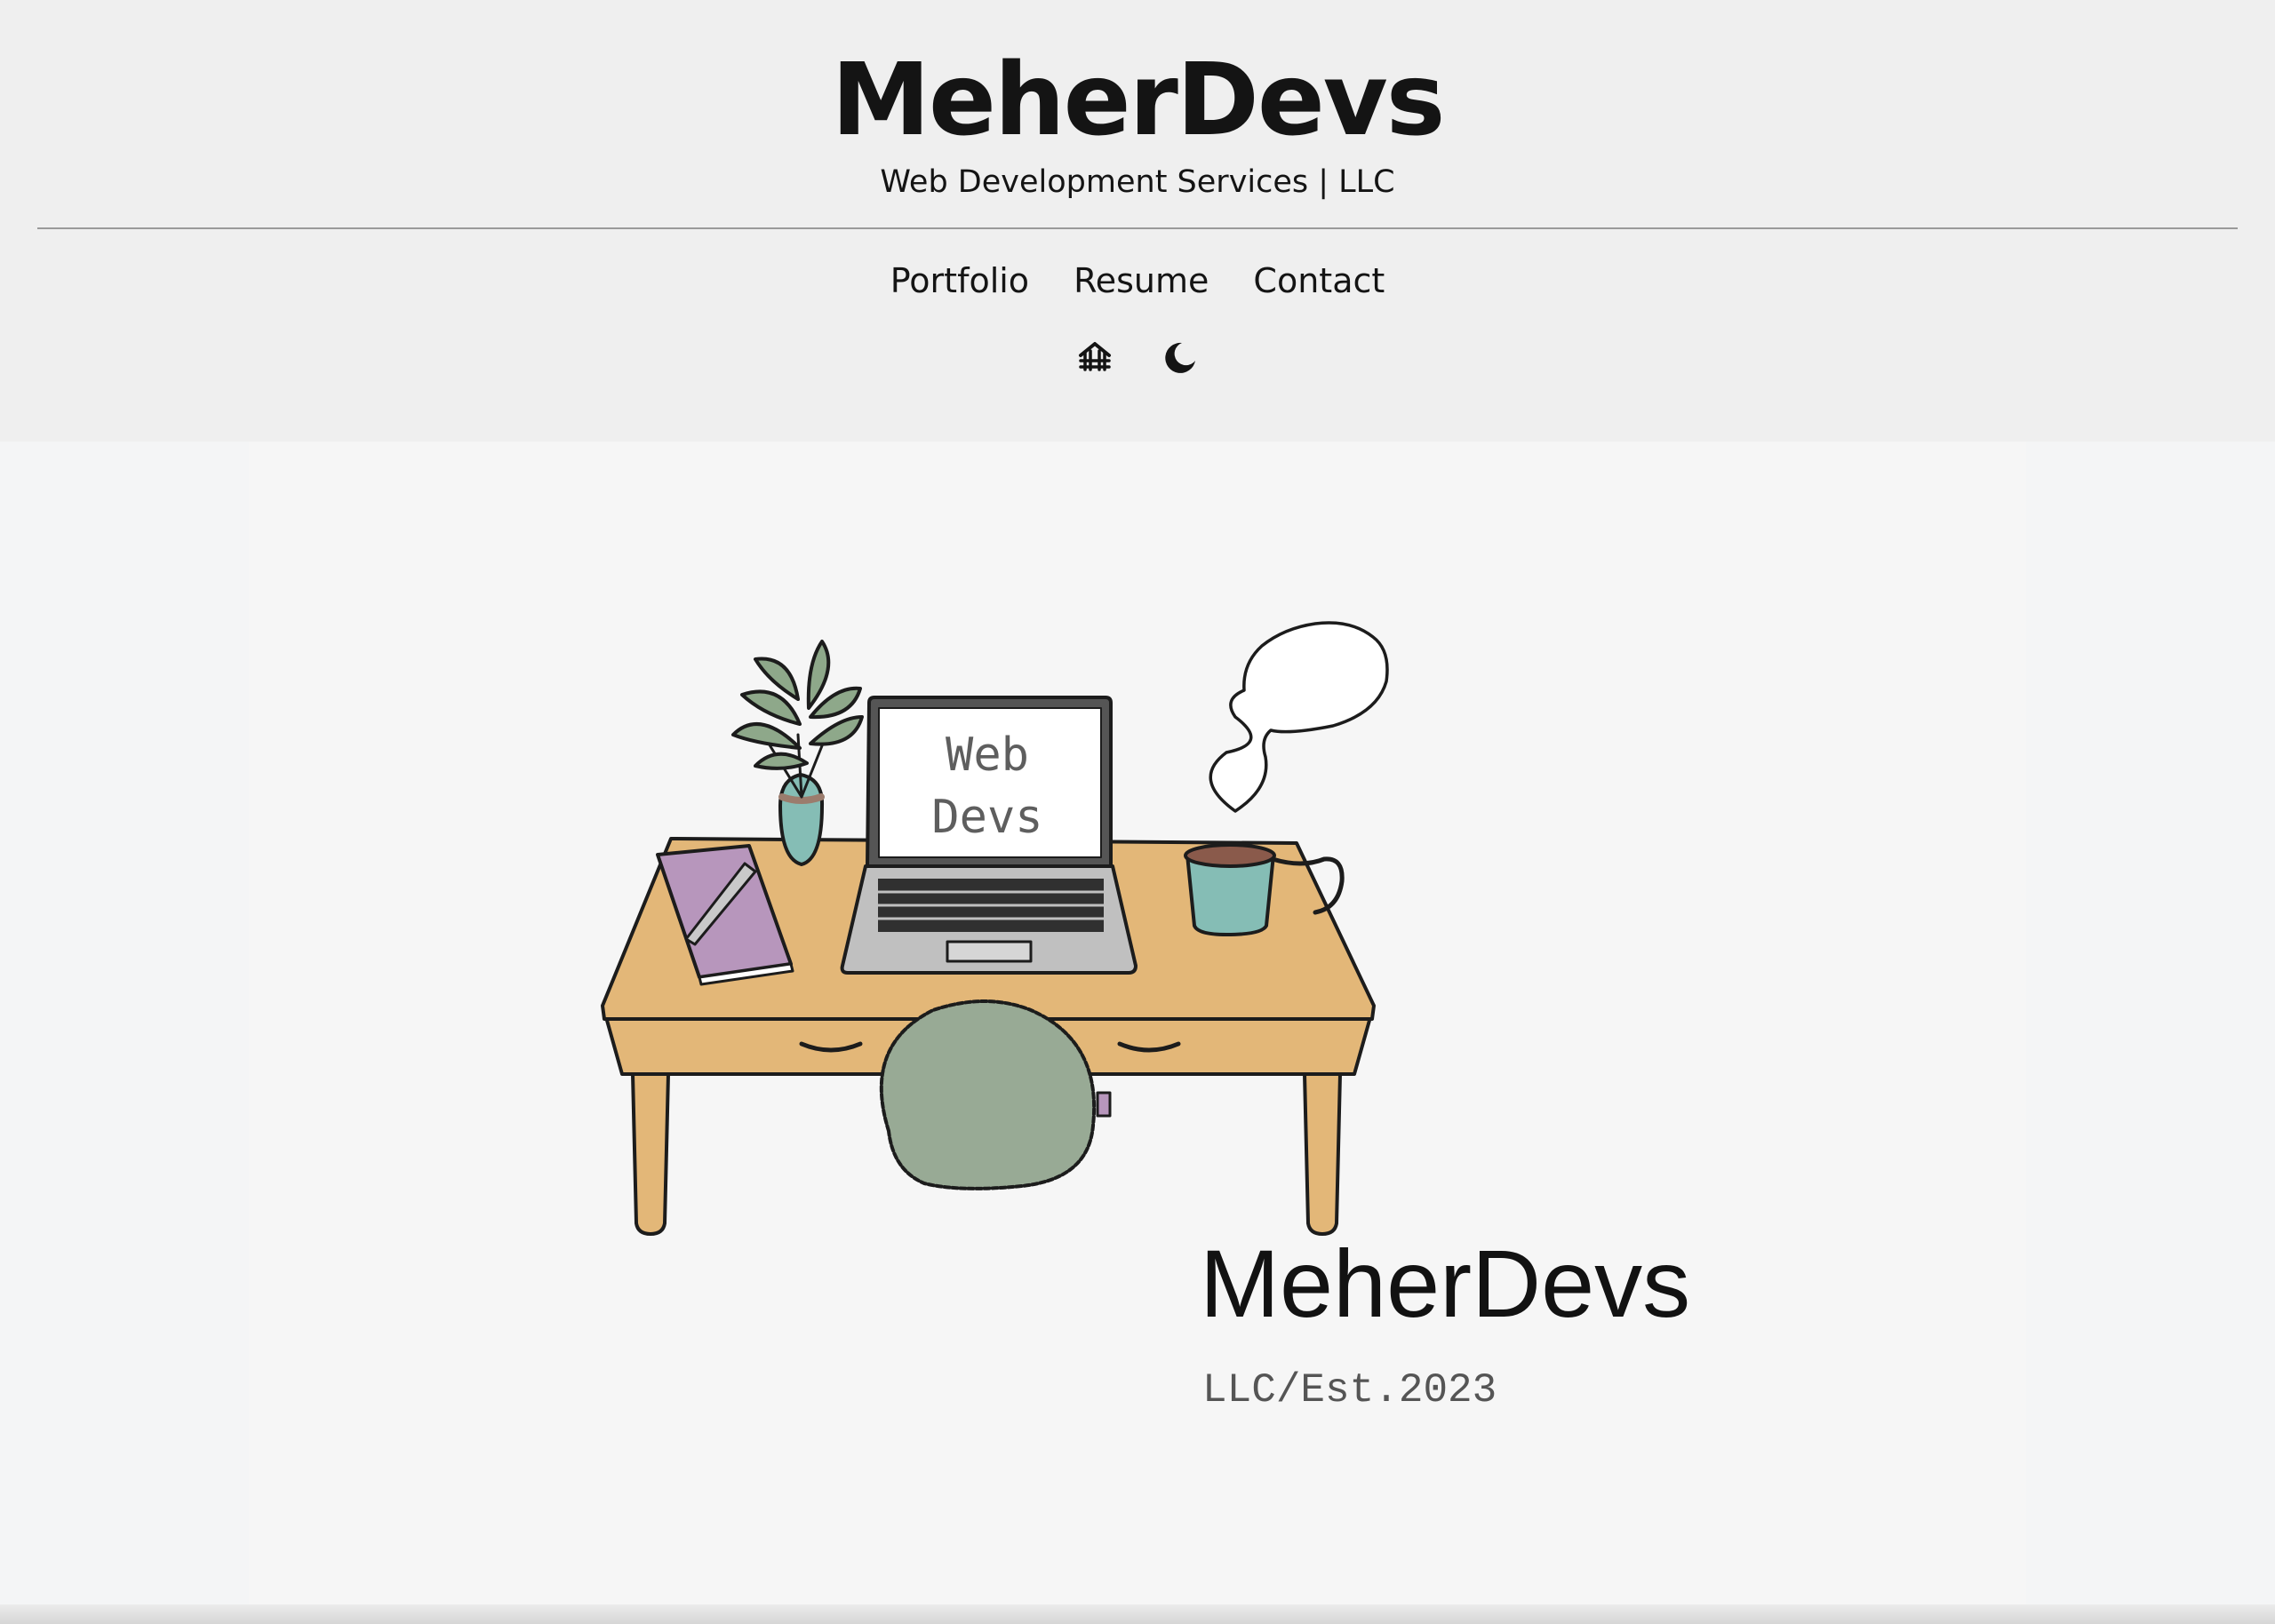 This screenshot has width=2275, height=1624. Describe the element at coordinates (987, 755) in the screenshot. I see `laptop-screen-line1: Web` at that location.